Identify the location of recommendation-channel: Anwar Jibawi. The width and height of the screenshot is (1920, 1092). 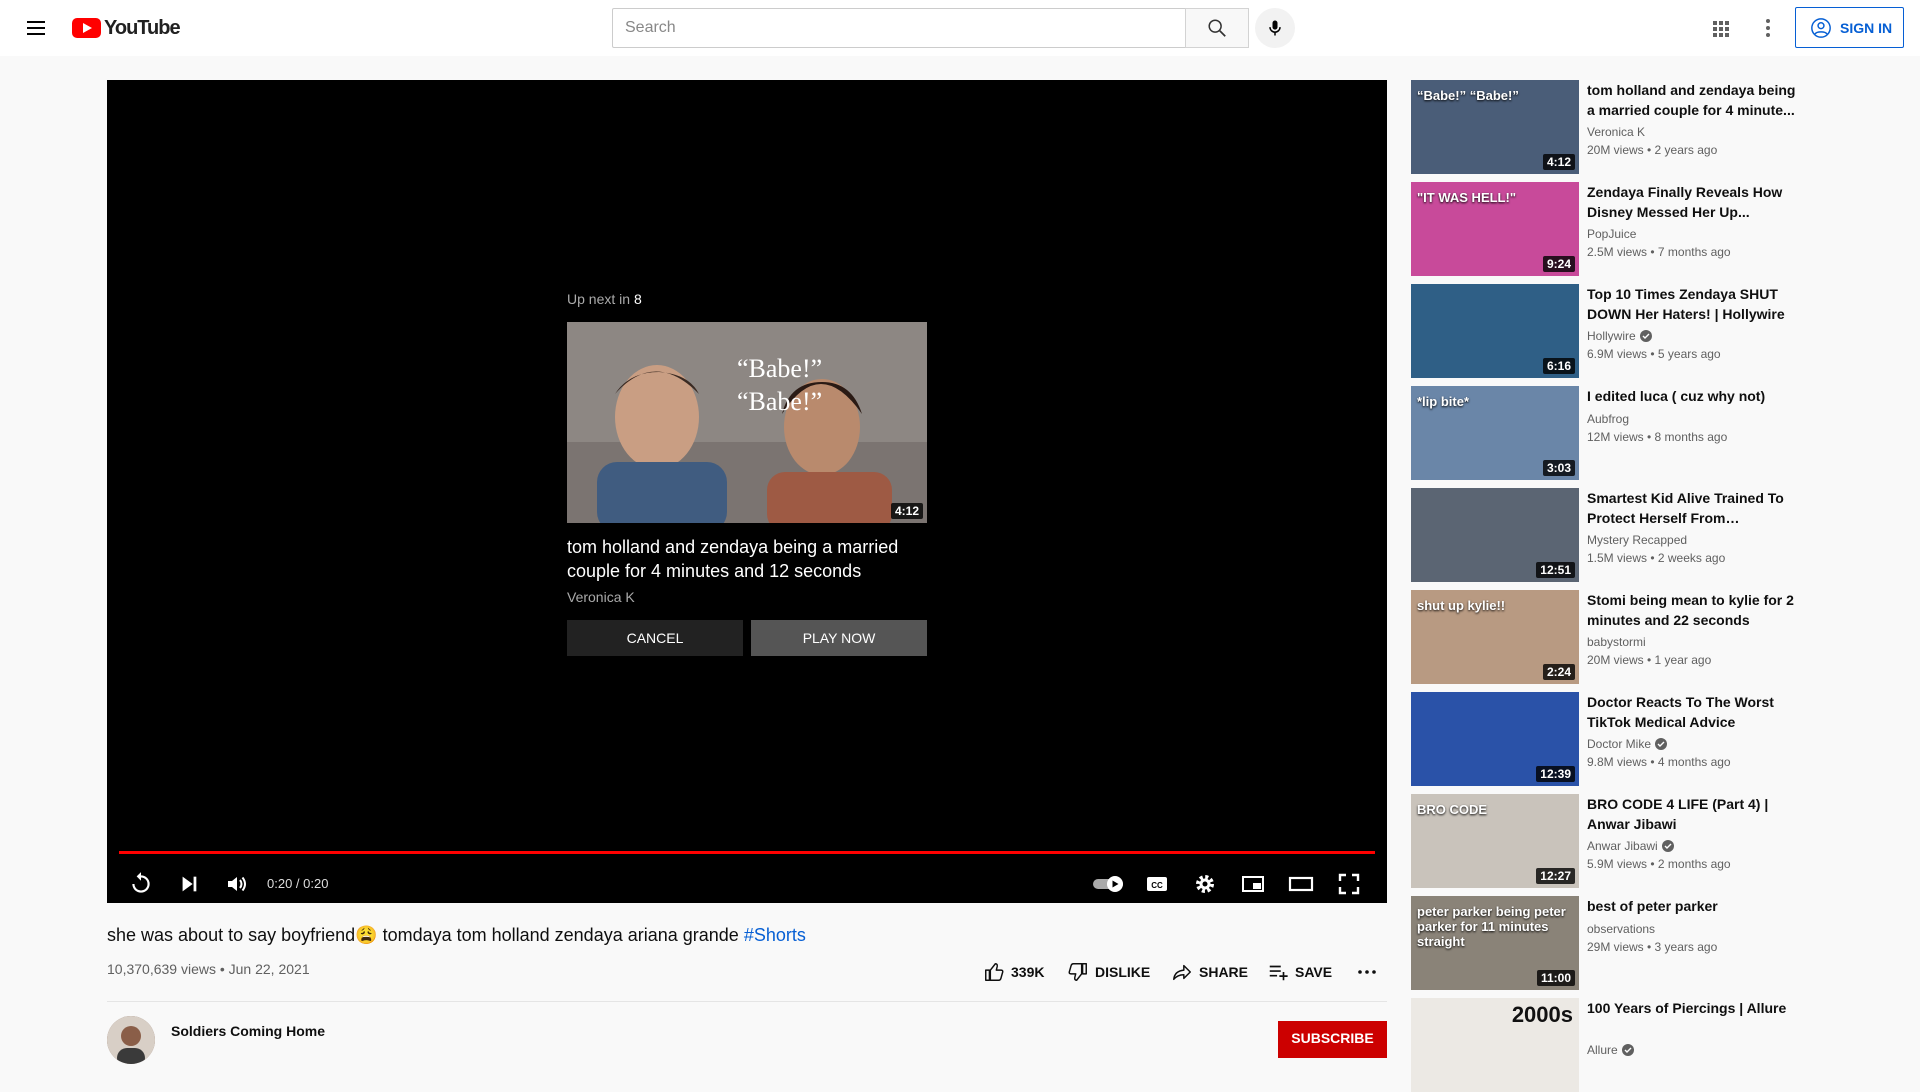
(1630, 846).